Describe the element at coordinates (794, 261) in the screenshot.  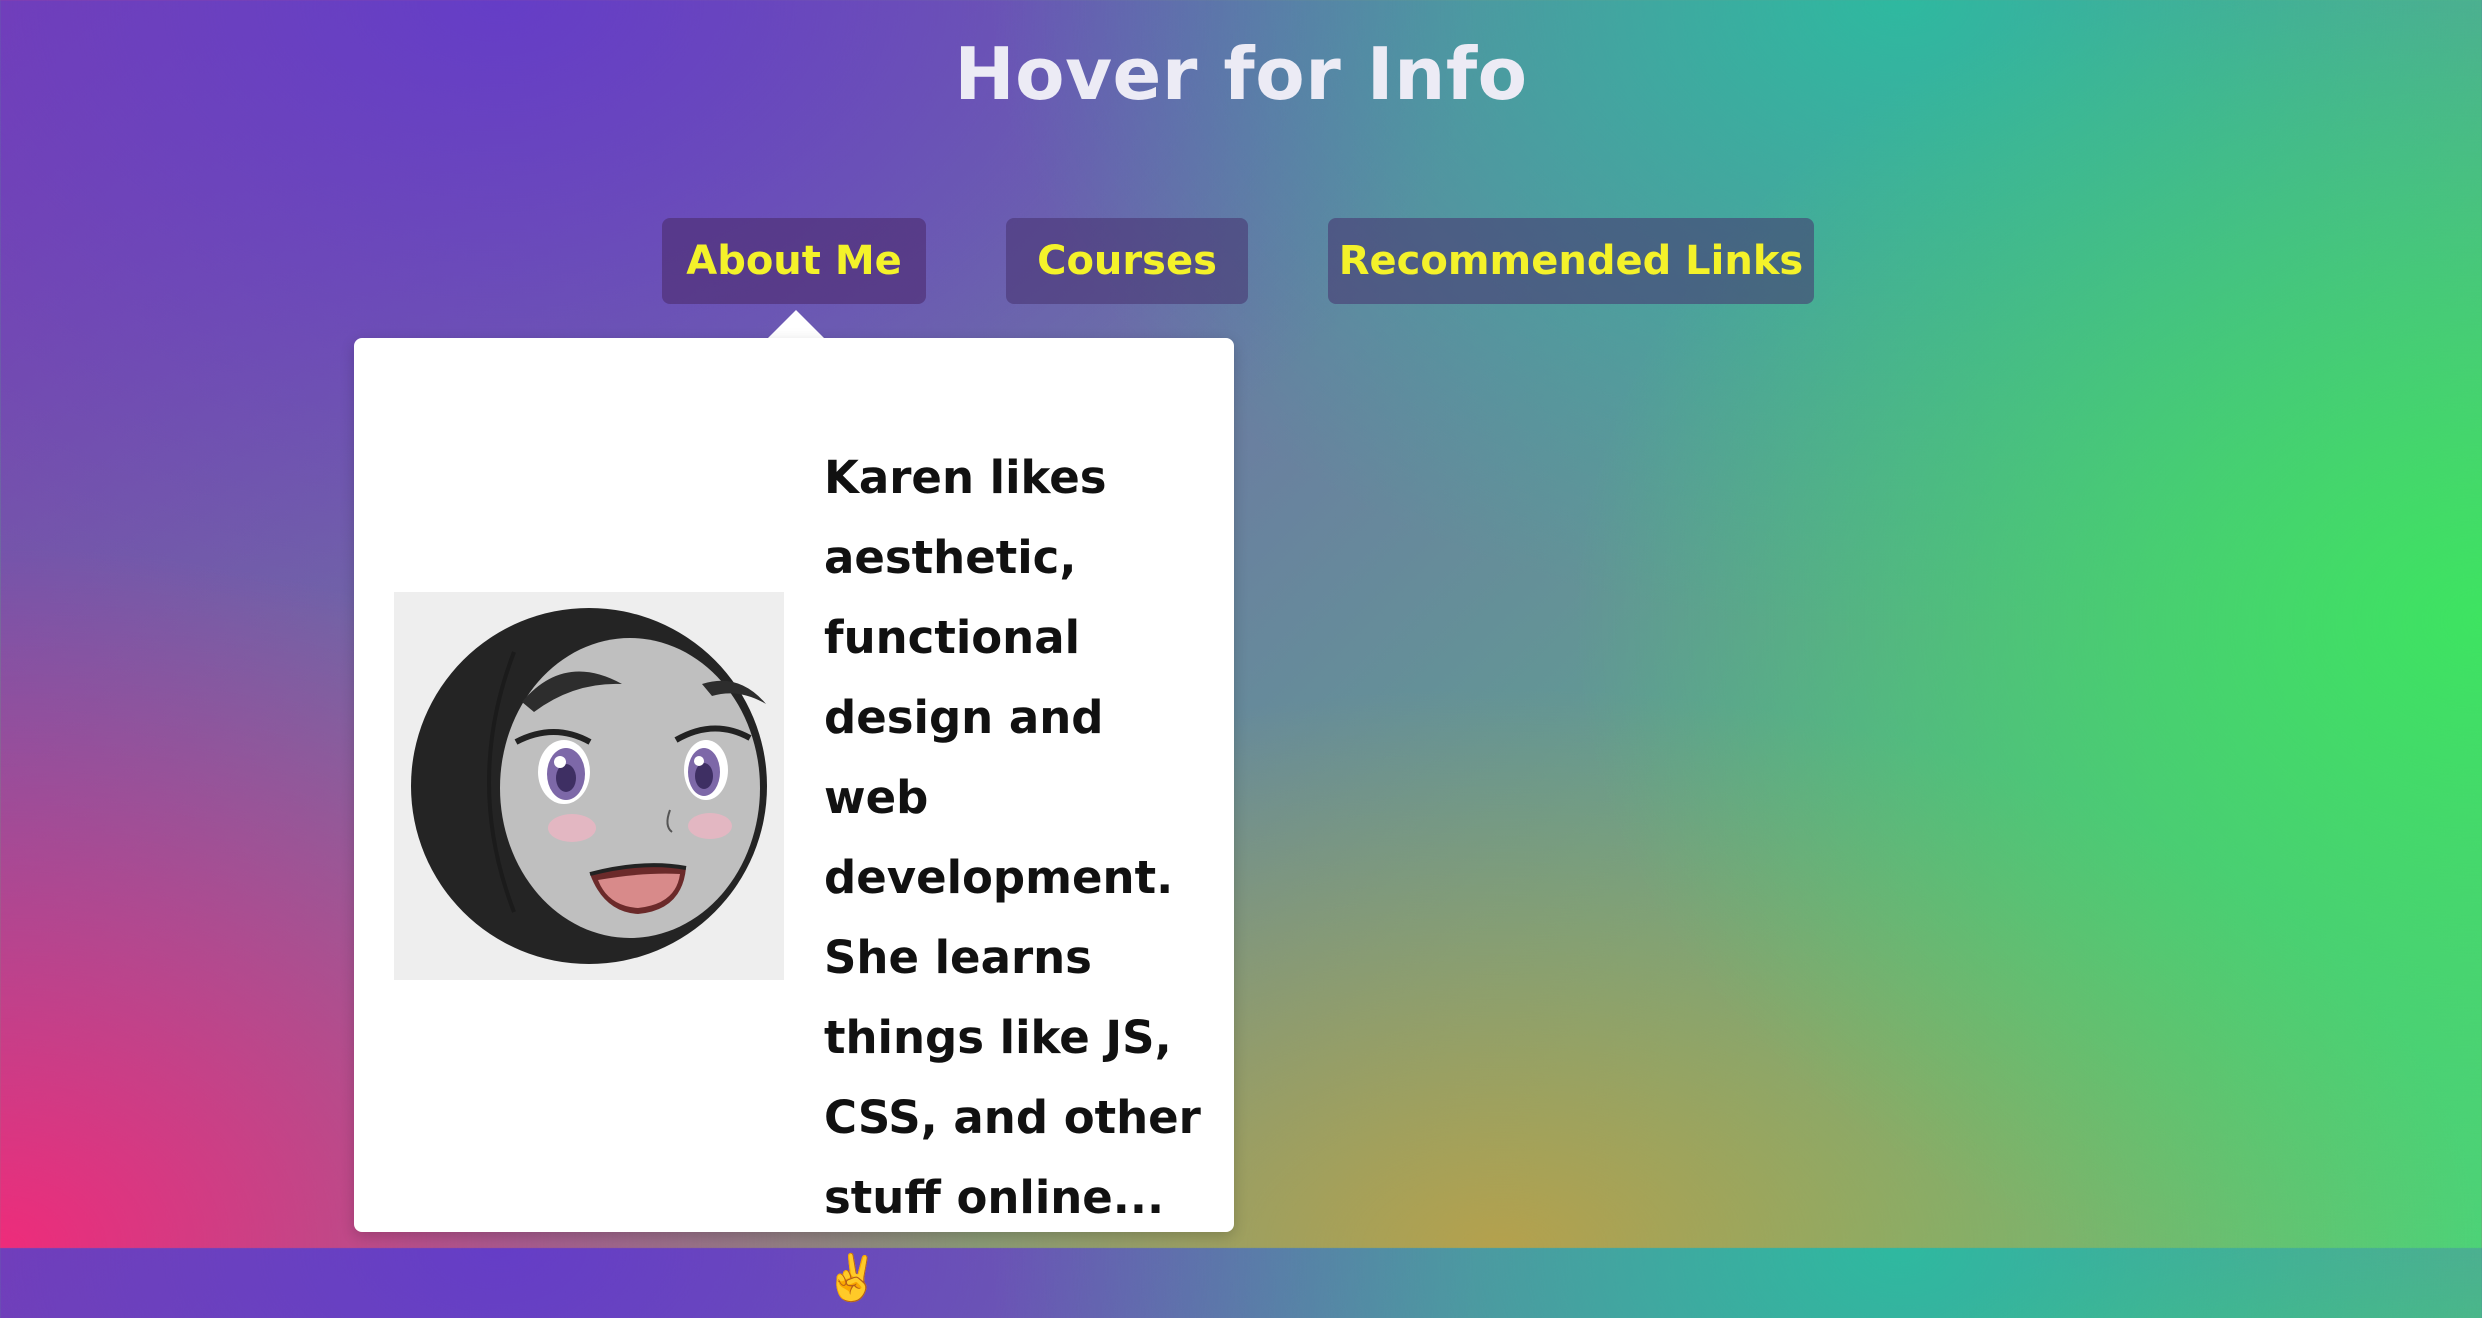
I see `nav-about-me-button: About Me` at that location.